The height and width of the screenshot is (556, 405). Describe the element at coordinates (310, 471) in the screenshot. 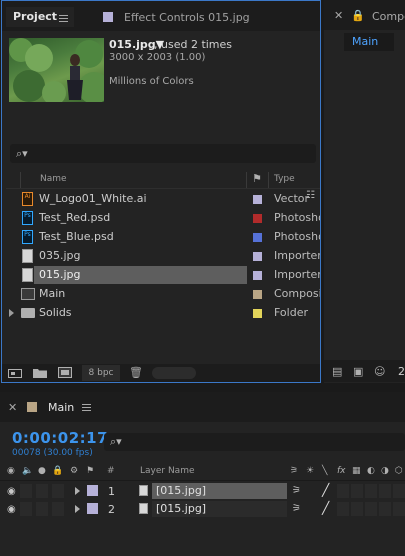

I see `collapse-switch-icon: ☀` at that location.